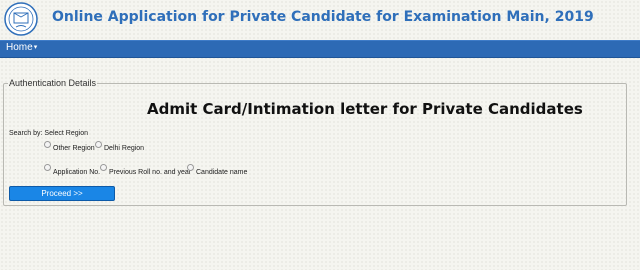  Describe the element at coordinates (48, 133) in the screenshot. I see `search-by-label: Search by: Select Region` at that location.